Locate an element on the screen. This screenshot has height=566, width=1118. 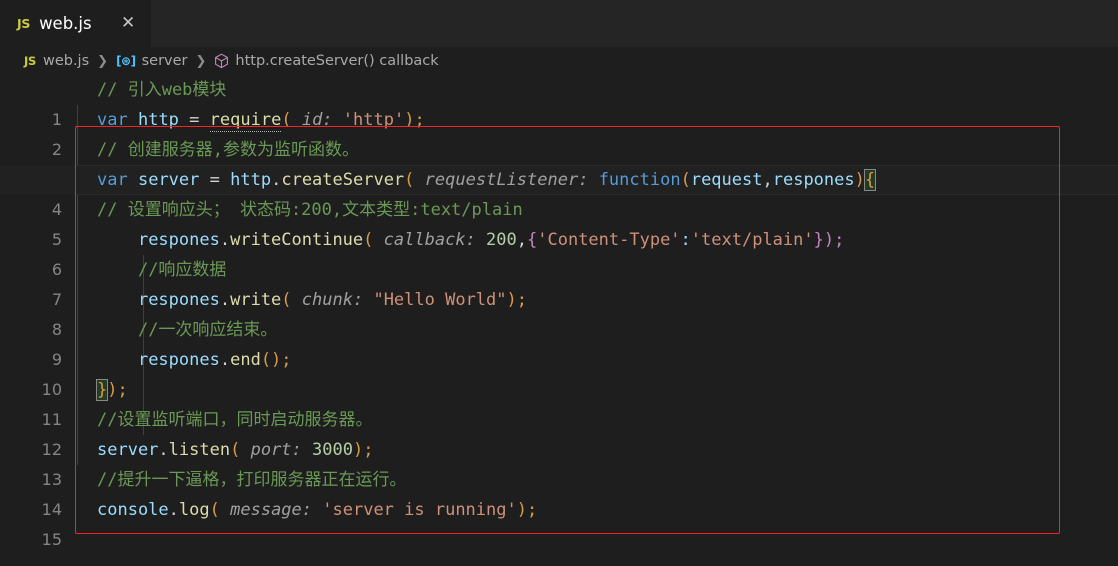
code-token-function: createServer is located at coordinates (343, 180).